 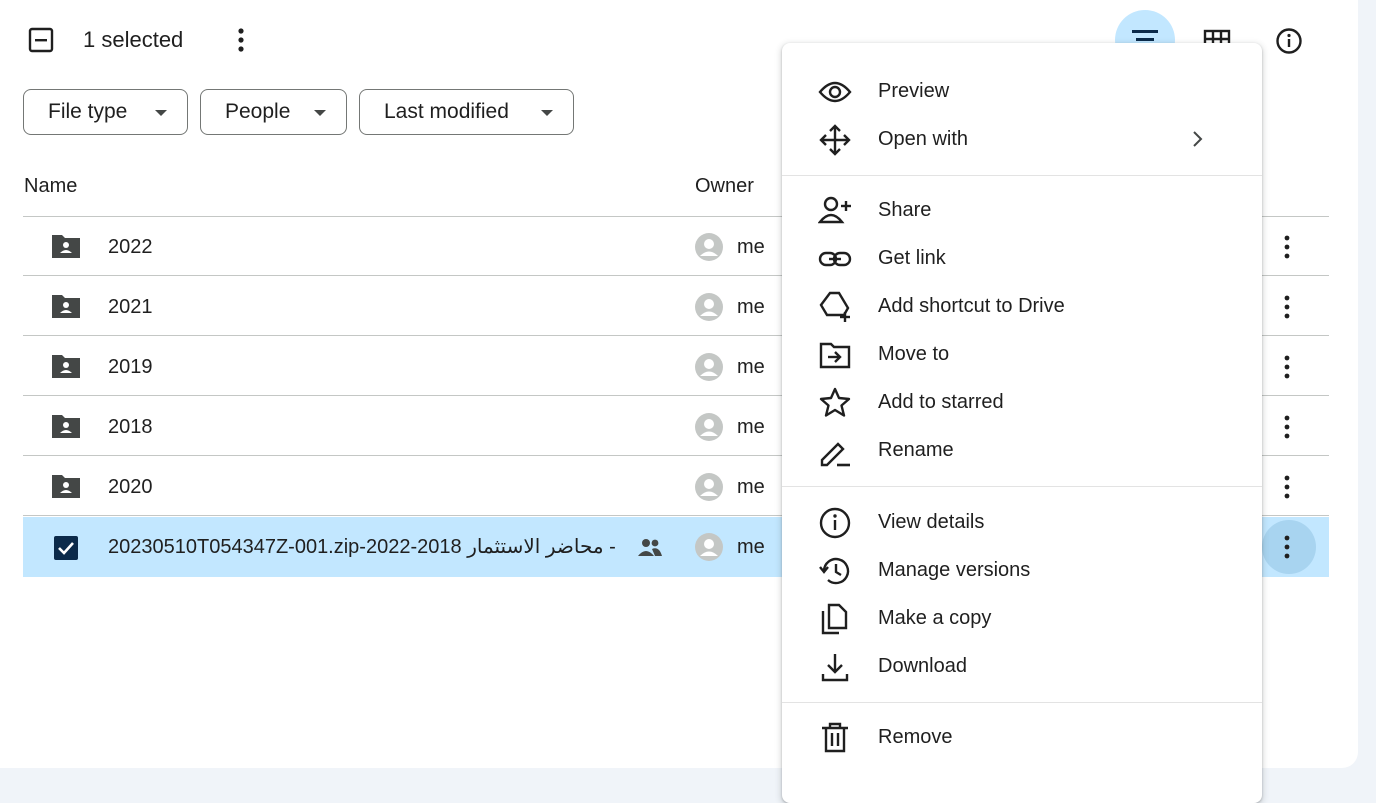 What do you see at coordinates (923, 139) in the screenshot?
I see `menu-item-label: Open with` at bounding box center [923, 139].